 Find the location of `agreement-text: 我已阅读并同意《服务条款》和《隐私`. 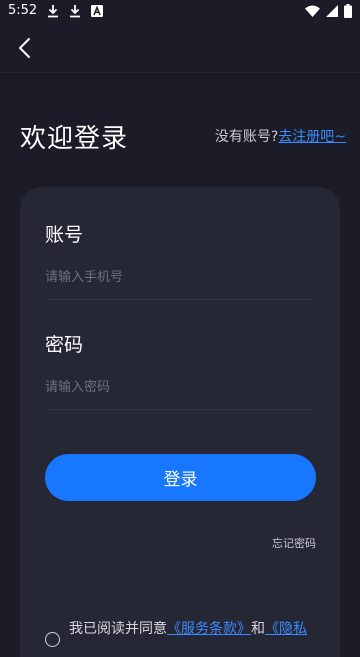

agreement-text: 我已阅读并同意《服务条款》和《隐私 is located at coordinates (188, 628).